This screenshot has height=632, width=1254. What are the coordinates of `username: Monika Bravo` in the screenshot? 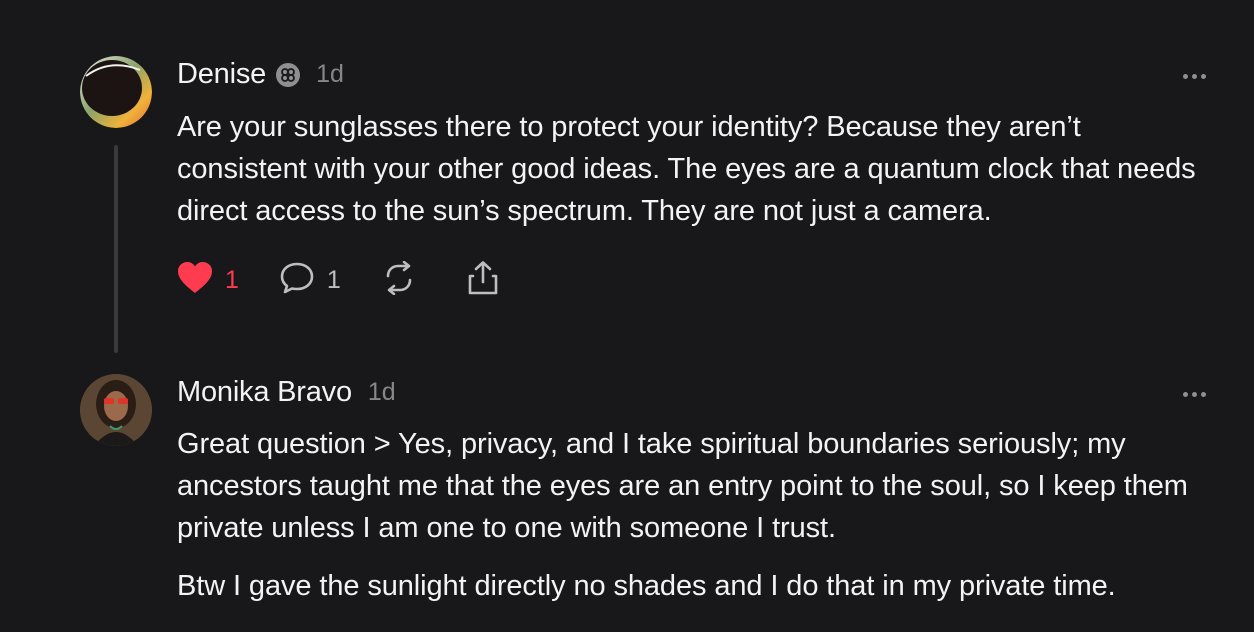 It's located at (264, 392).